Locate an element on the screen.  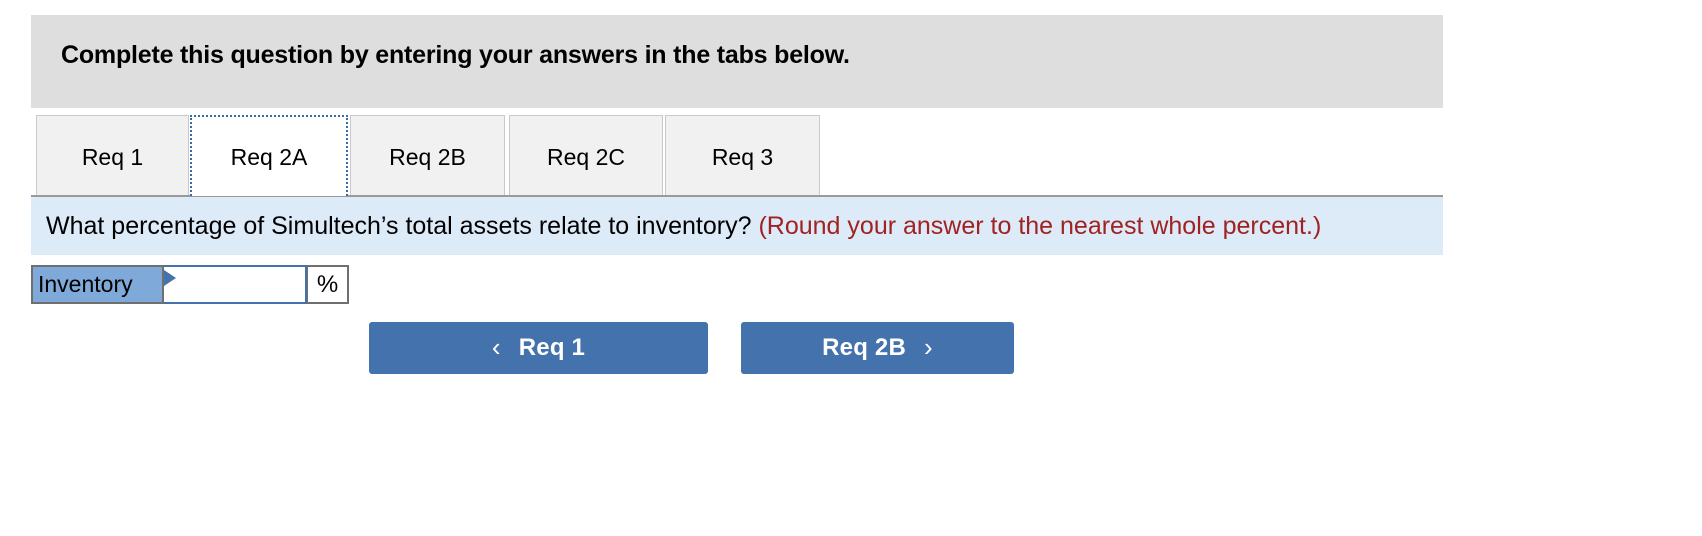
next-button-label: Req 2B is located at coordinates (864, 347).